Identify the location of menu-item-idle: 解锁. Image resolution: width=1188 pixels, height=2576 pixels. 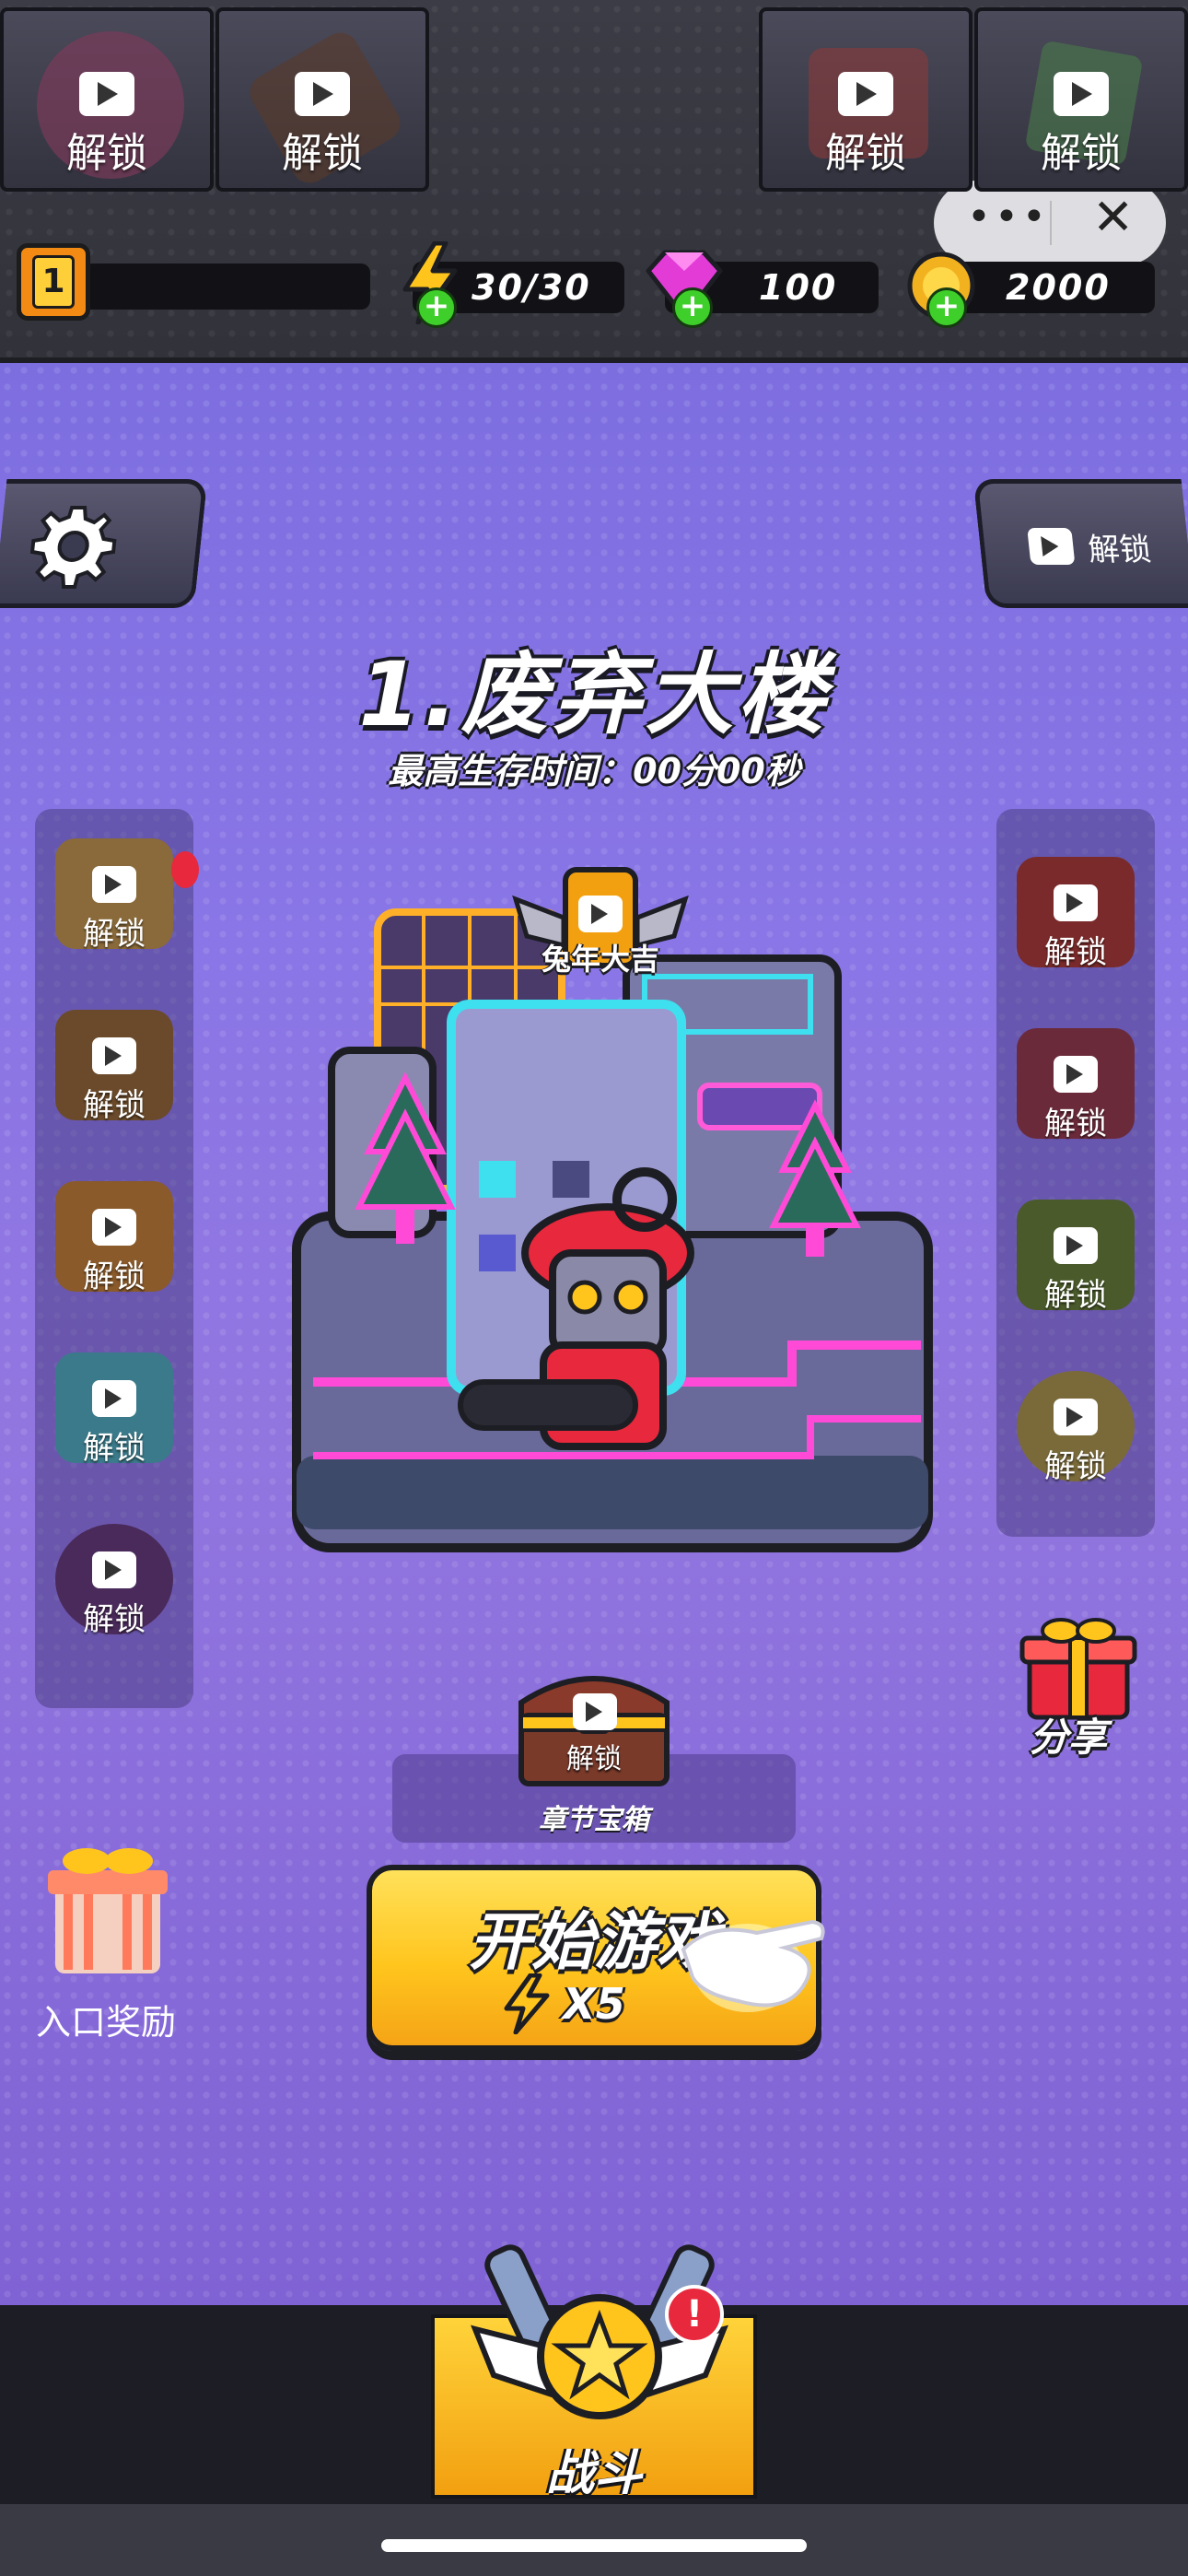
(114, 1588).